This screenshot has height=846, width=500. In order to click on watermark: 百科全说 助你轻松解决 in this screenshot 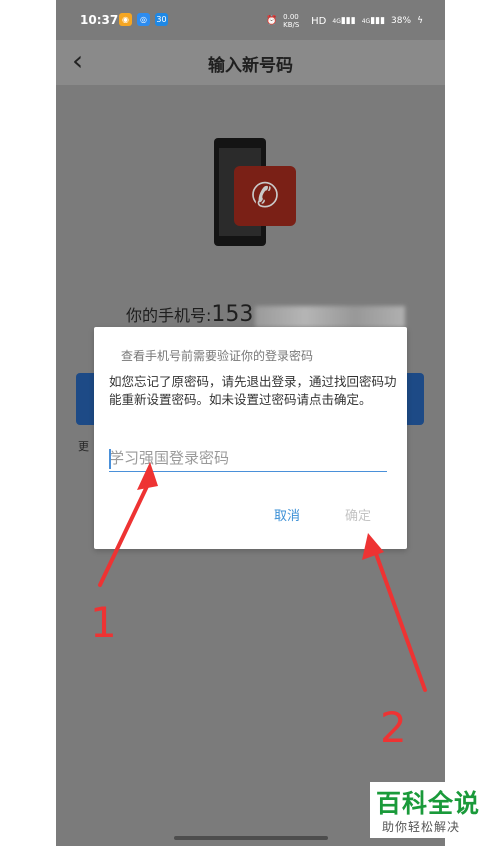, I will do `click(429, 810)`.